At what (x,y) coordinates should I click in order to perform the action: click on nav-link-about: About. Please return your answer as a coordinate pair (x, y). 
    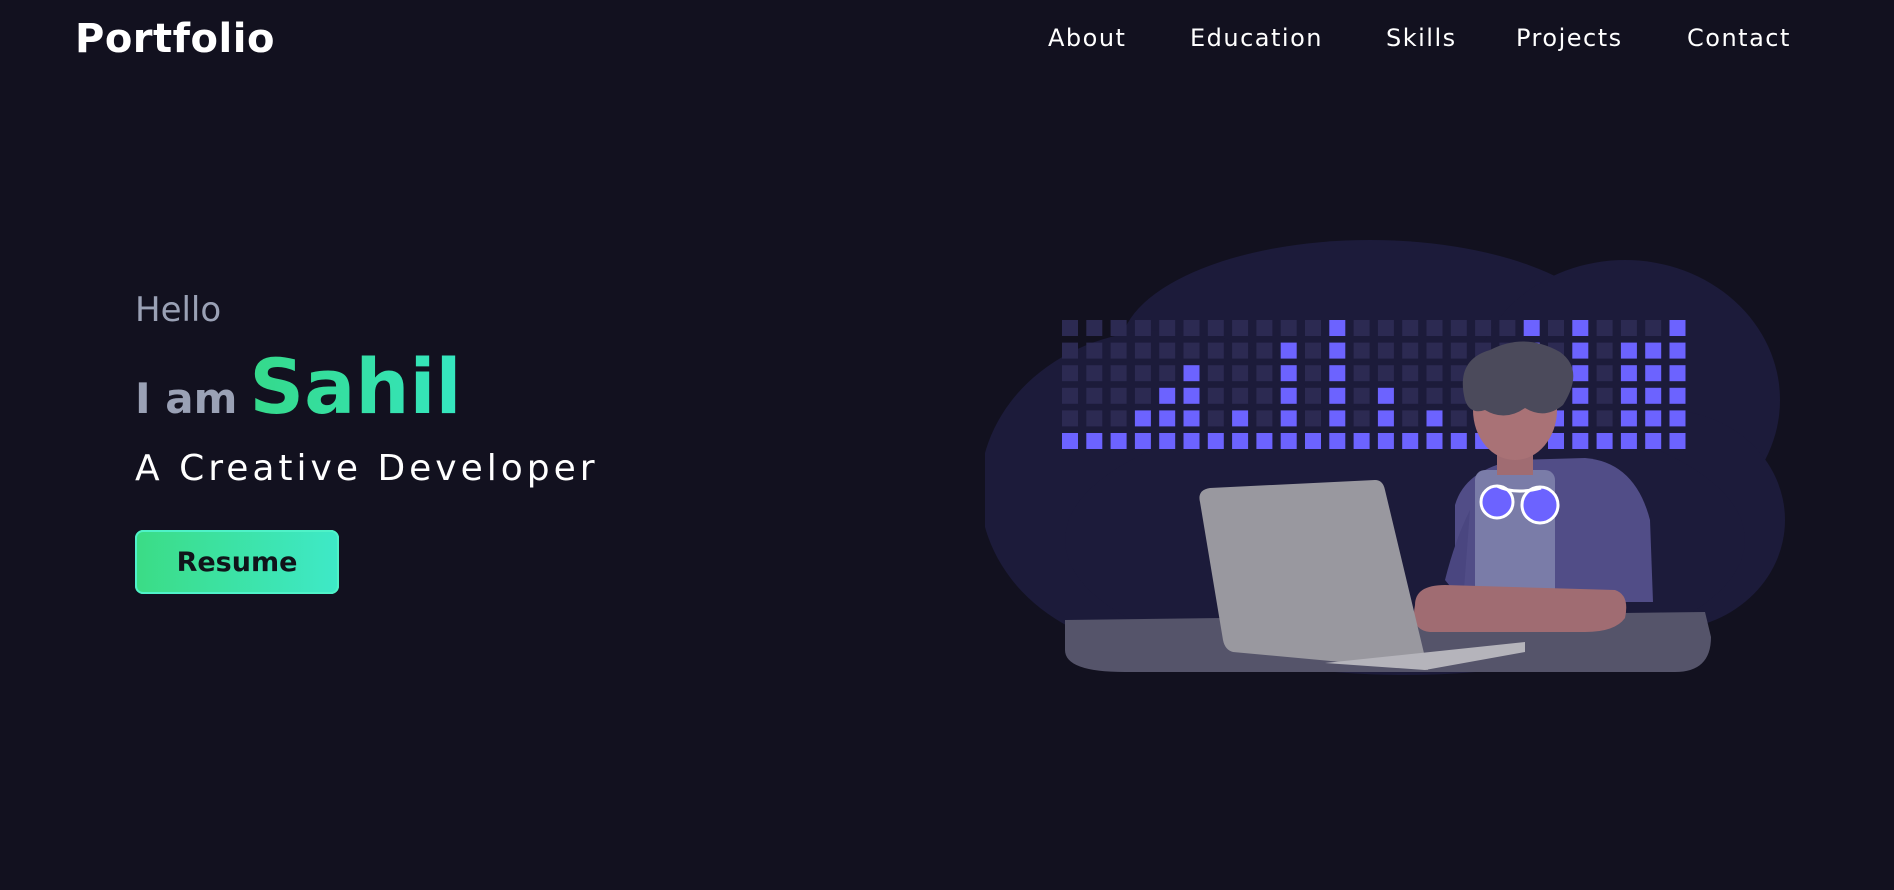
    Looking at the image, I should click on (1087, 38).